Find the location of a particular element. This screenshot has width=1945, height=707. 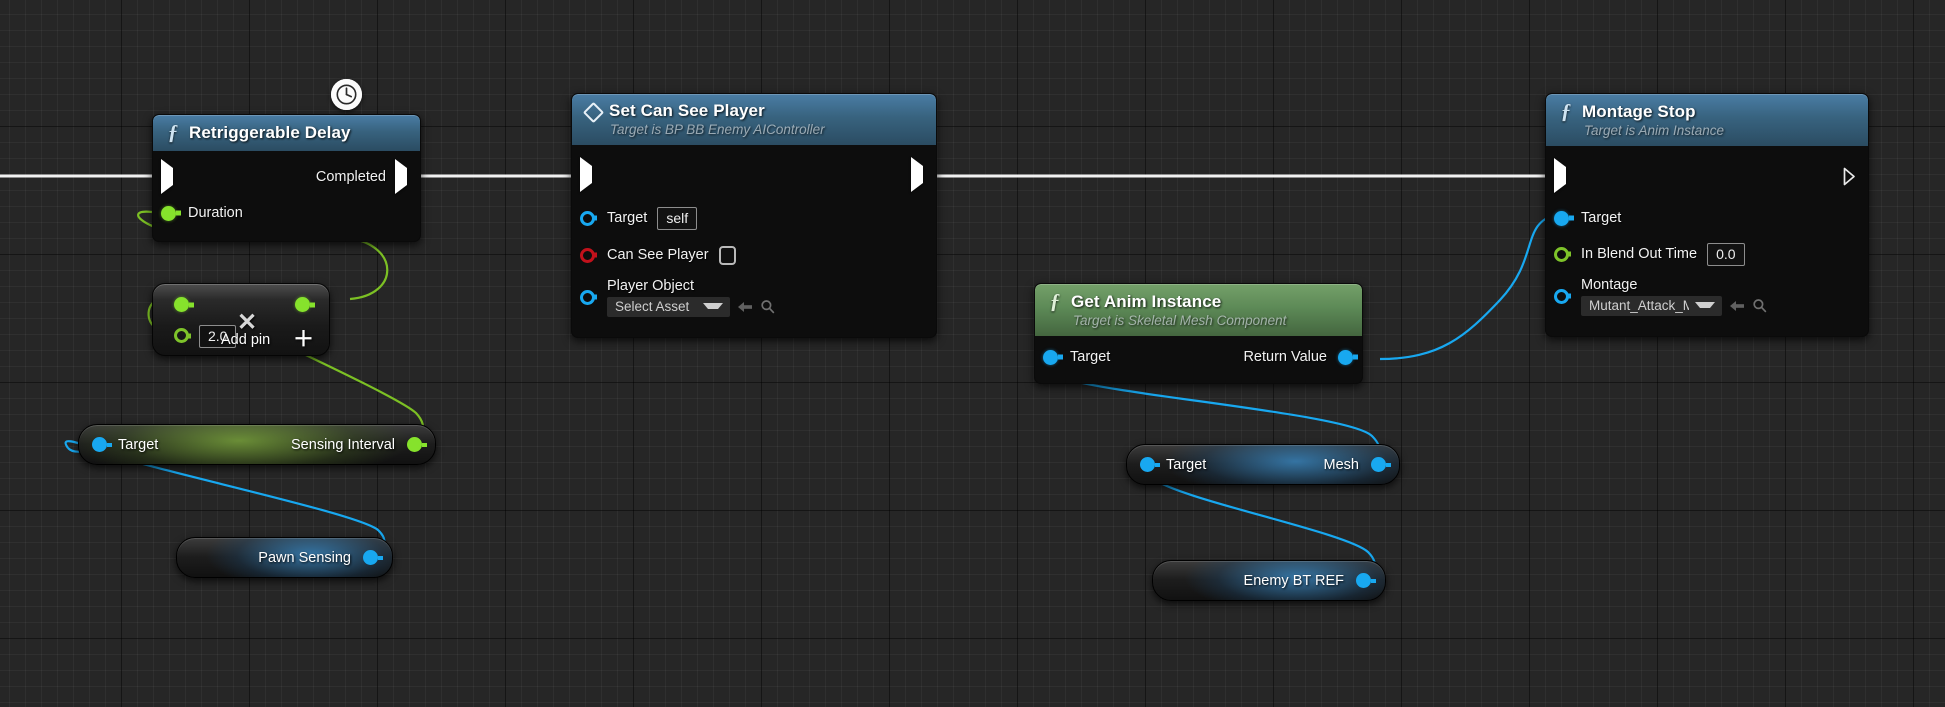

in-blend-out-time-label: In Blend Out Time is located at coordinates (1639, 254).